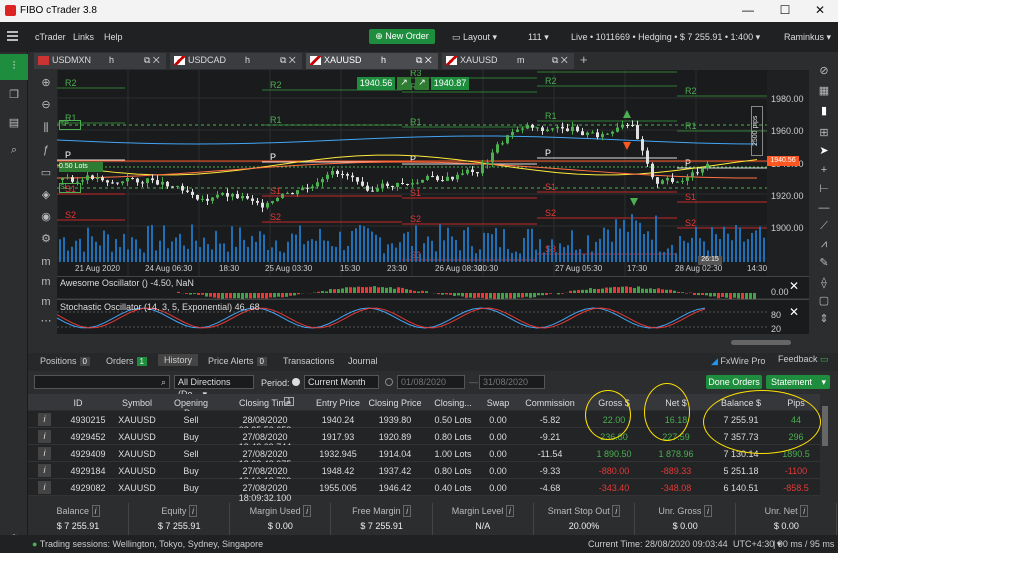 Image resolution: width=1025 pixels, height=576 pixels. What do you see at coordinates (508, 61) in the screenshot?
I see `tab-xauusd-m: XAUUSD m ⧉ ✕` at bounding box center [508, 61].